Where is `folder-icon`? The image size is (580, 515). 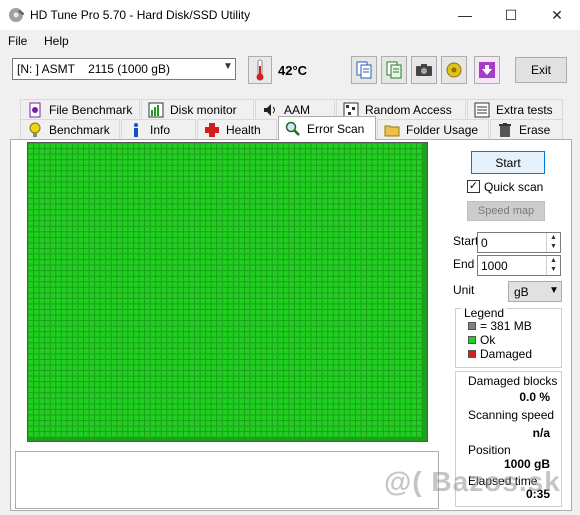 folder-icon is located at coordinates (392, 130).